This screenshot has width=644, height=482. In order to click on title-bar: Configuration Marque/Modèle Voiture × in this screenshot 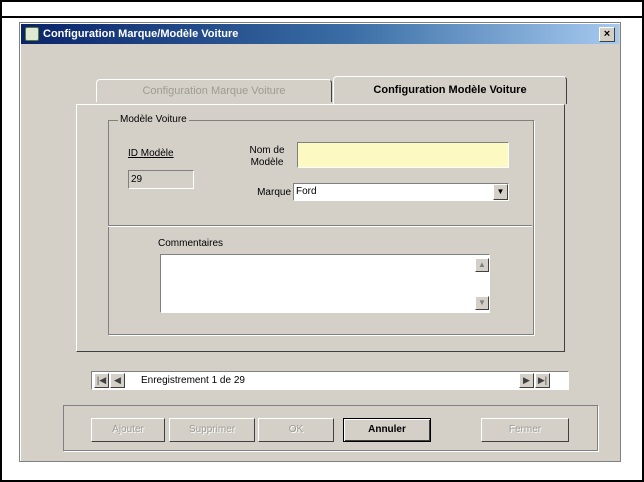, I will do `click(320, 34)`.